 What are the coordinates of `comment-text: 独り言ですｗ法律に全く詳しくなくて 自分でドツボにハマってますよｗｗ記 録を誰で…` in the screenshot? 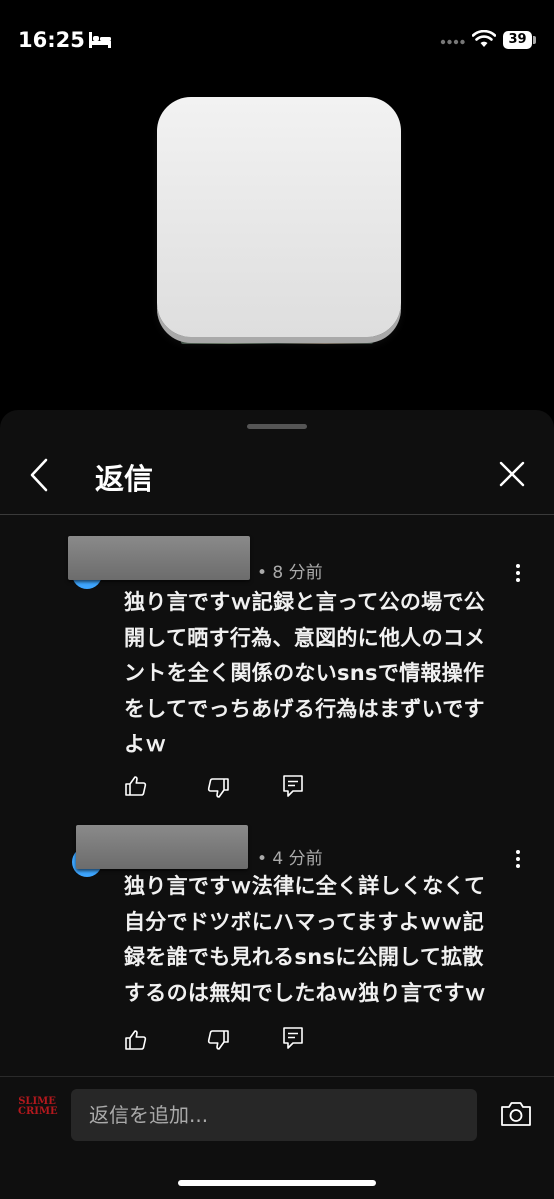 It's located at (320, 940).